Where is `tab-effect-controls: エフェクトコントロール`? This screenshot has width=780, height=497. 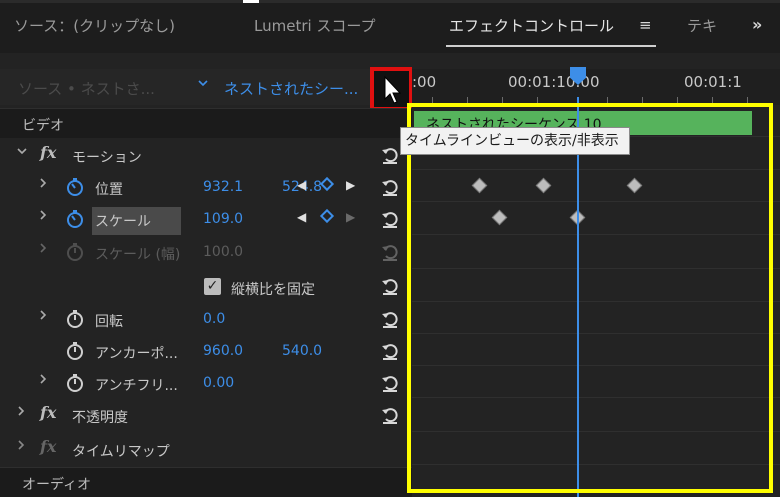 tab-effect-controls: エフェクトコントロール is located at coordinates (531, 25).